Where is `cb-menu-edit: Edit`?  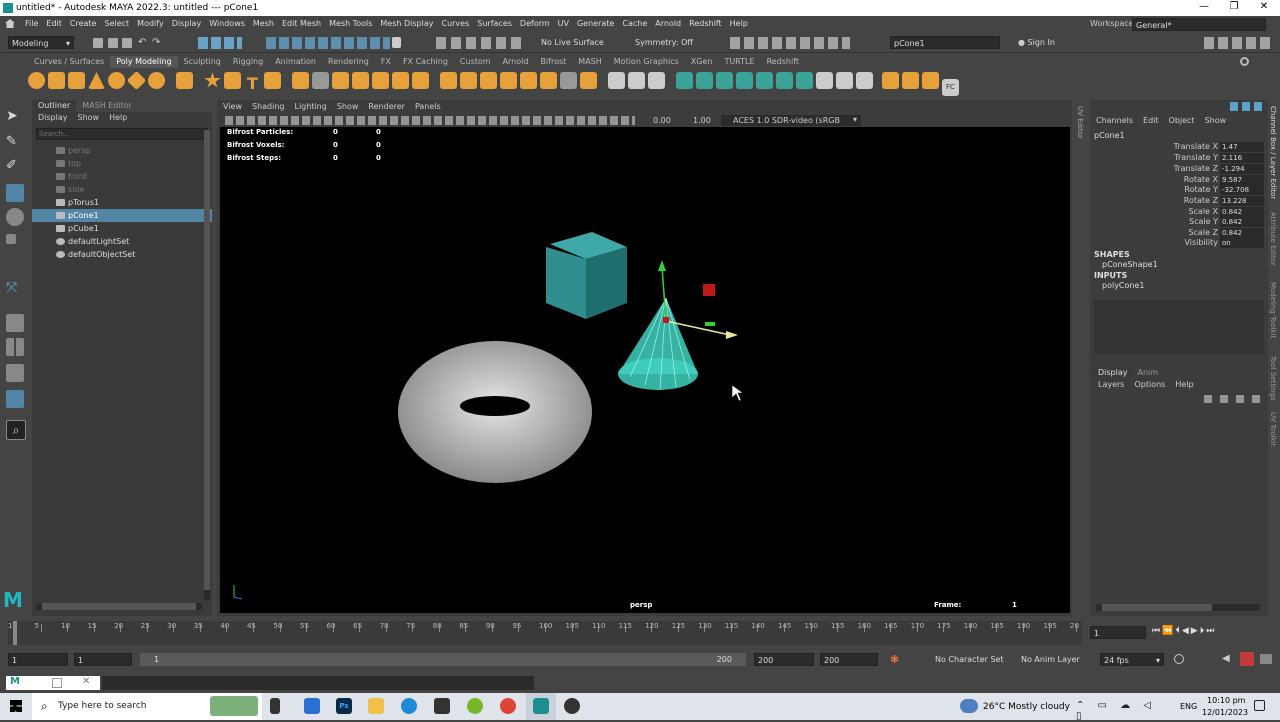
cb-menu-edit: Edit is located at coordinates (1151, 120).